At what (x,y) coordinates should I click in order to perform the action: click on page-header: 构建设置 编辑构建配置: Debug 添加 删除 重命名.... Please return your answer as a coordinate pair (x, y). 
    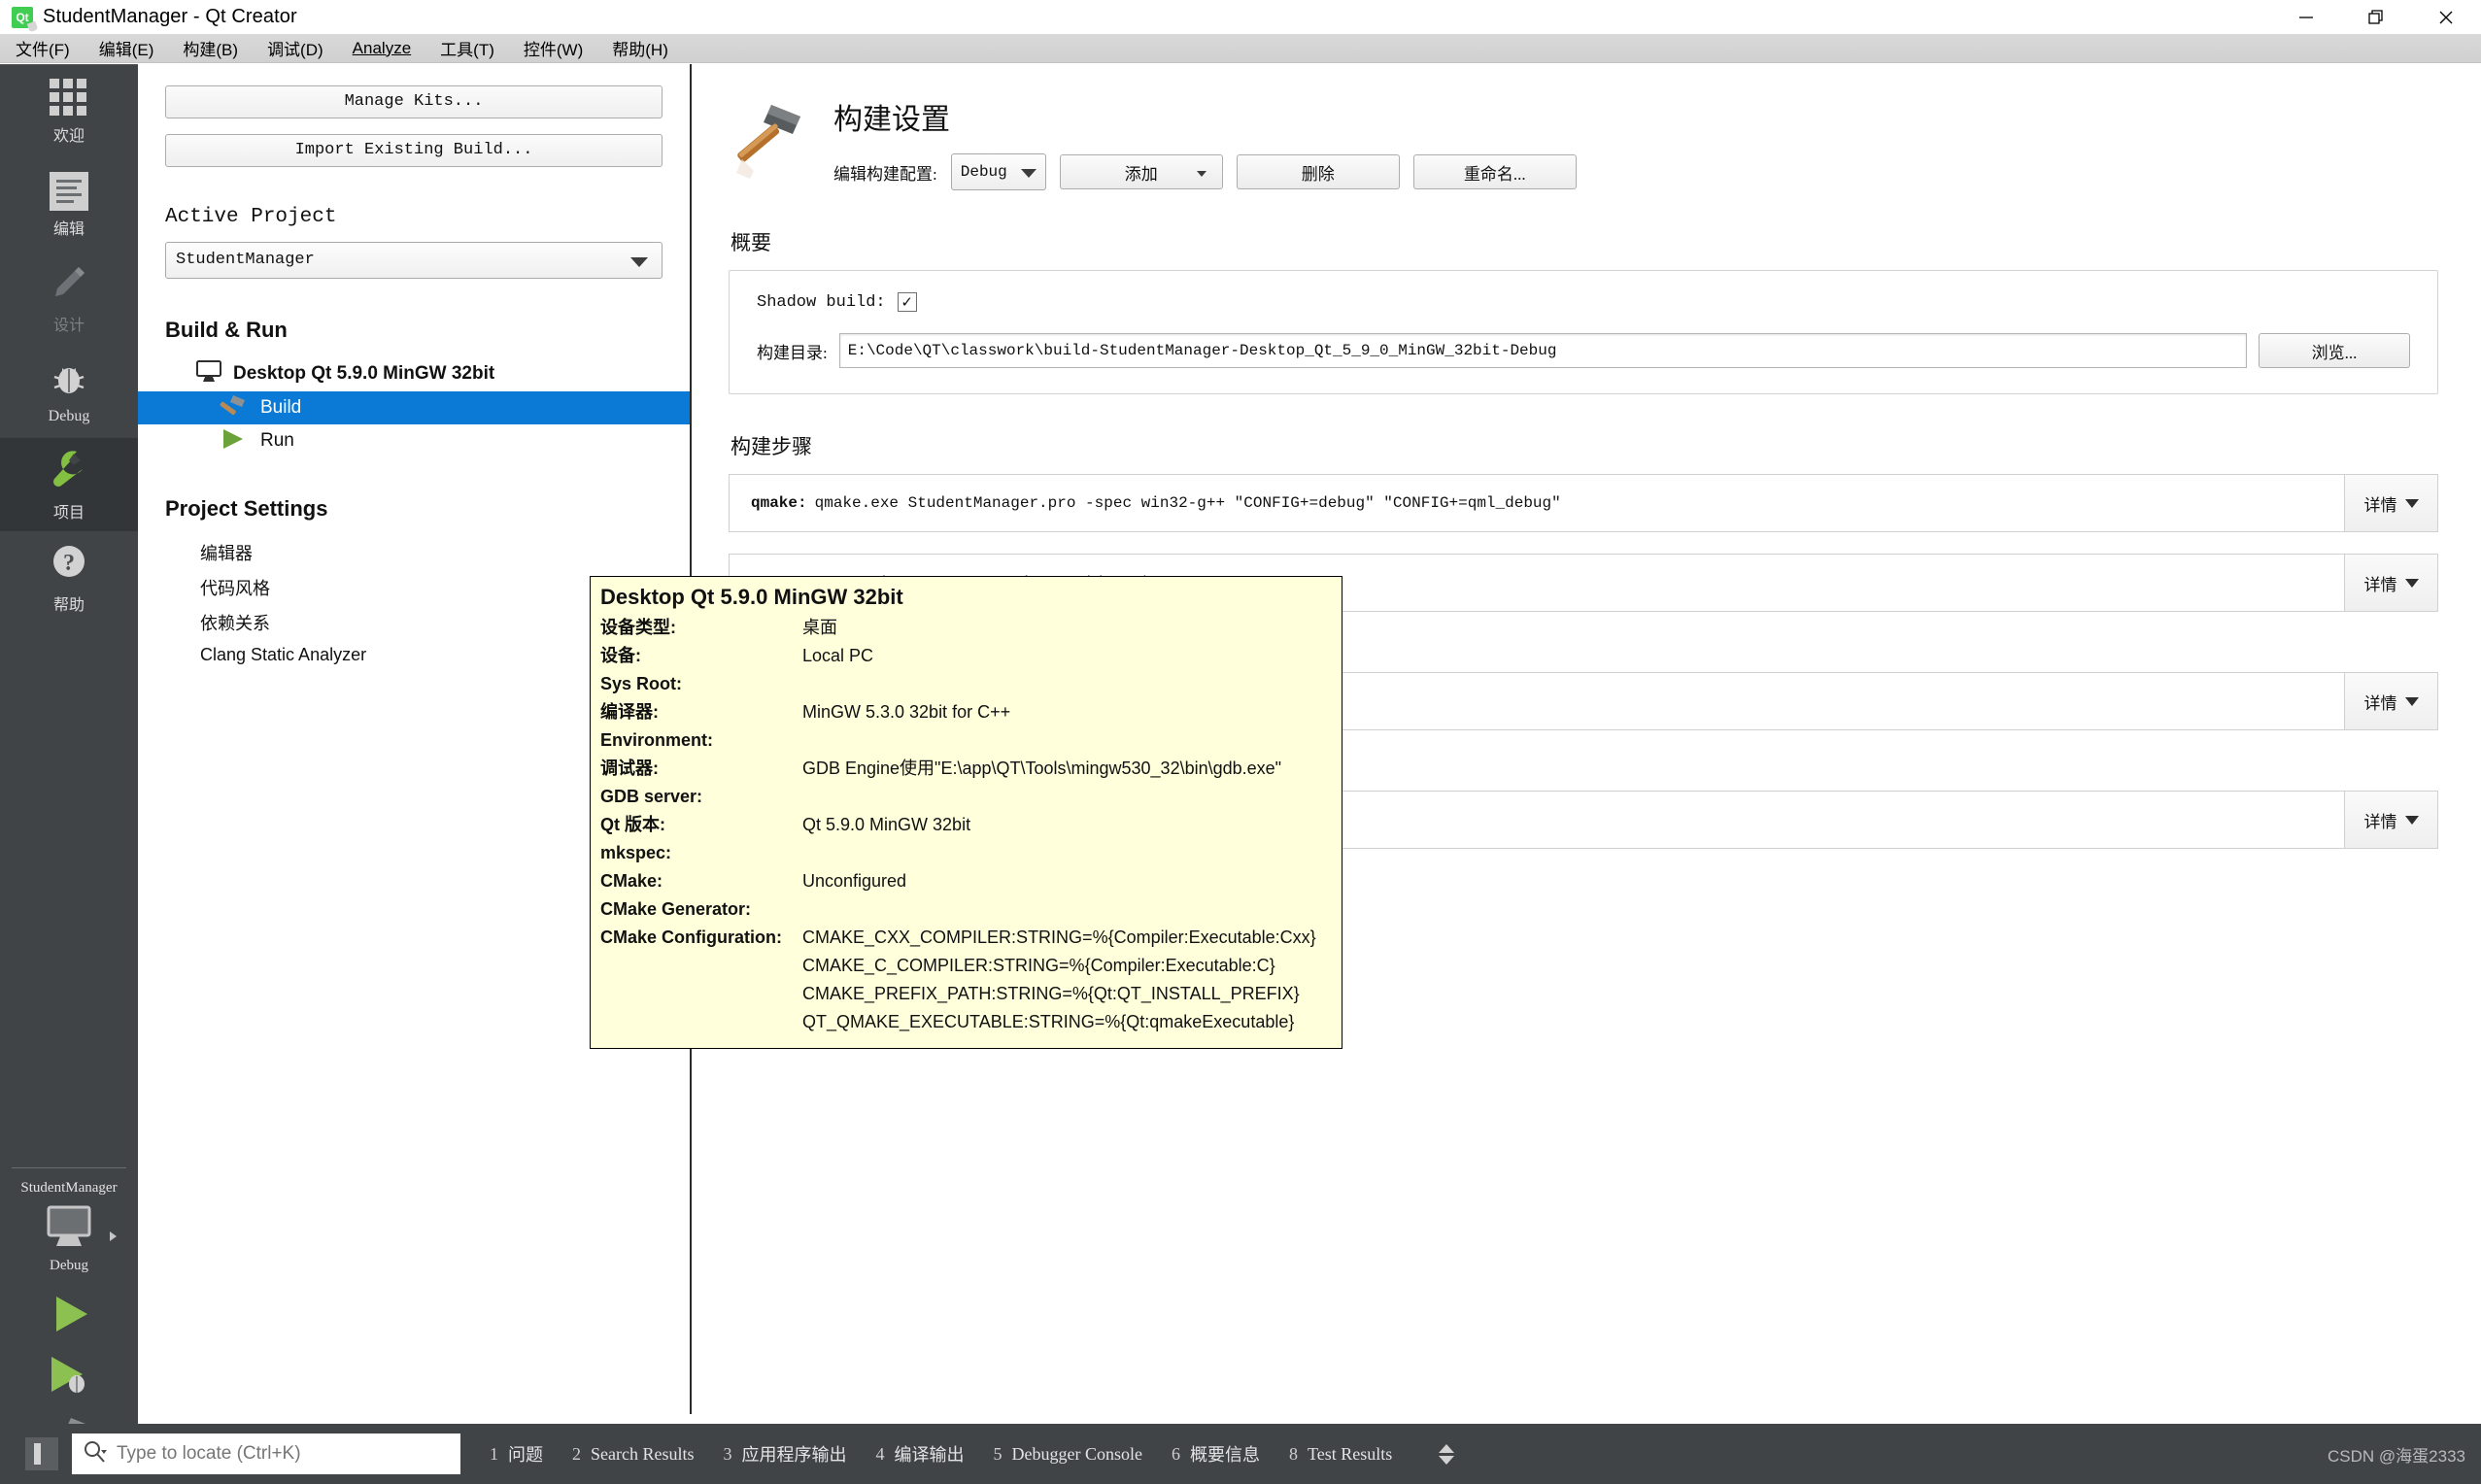
    Looking at the image, I should click on (1584, 142).